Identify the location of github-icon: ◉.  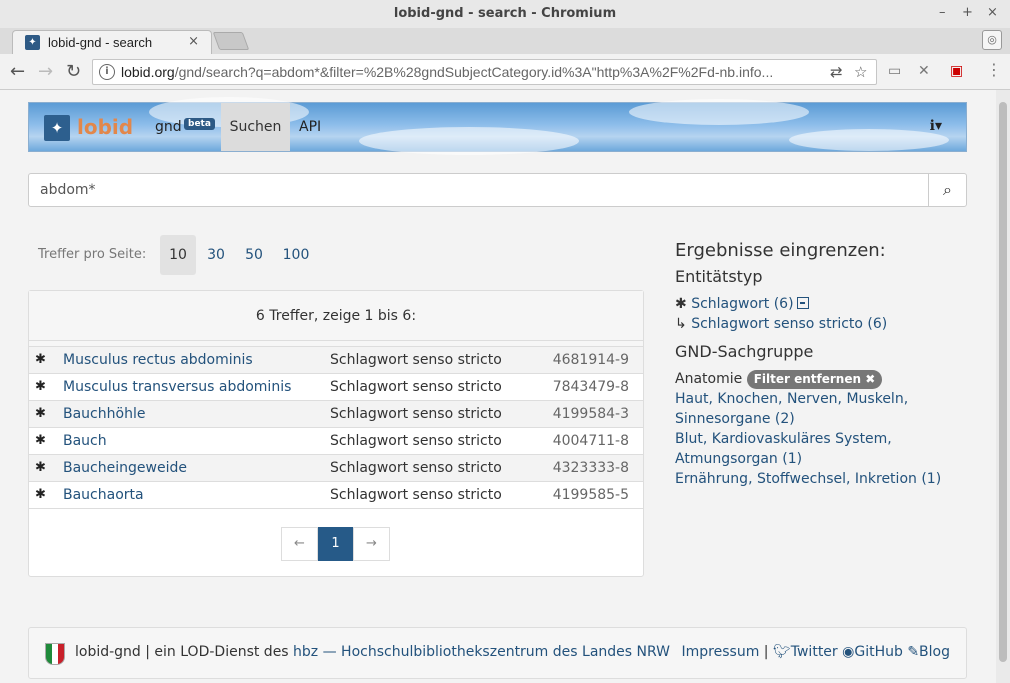
(848, 652).